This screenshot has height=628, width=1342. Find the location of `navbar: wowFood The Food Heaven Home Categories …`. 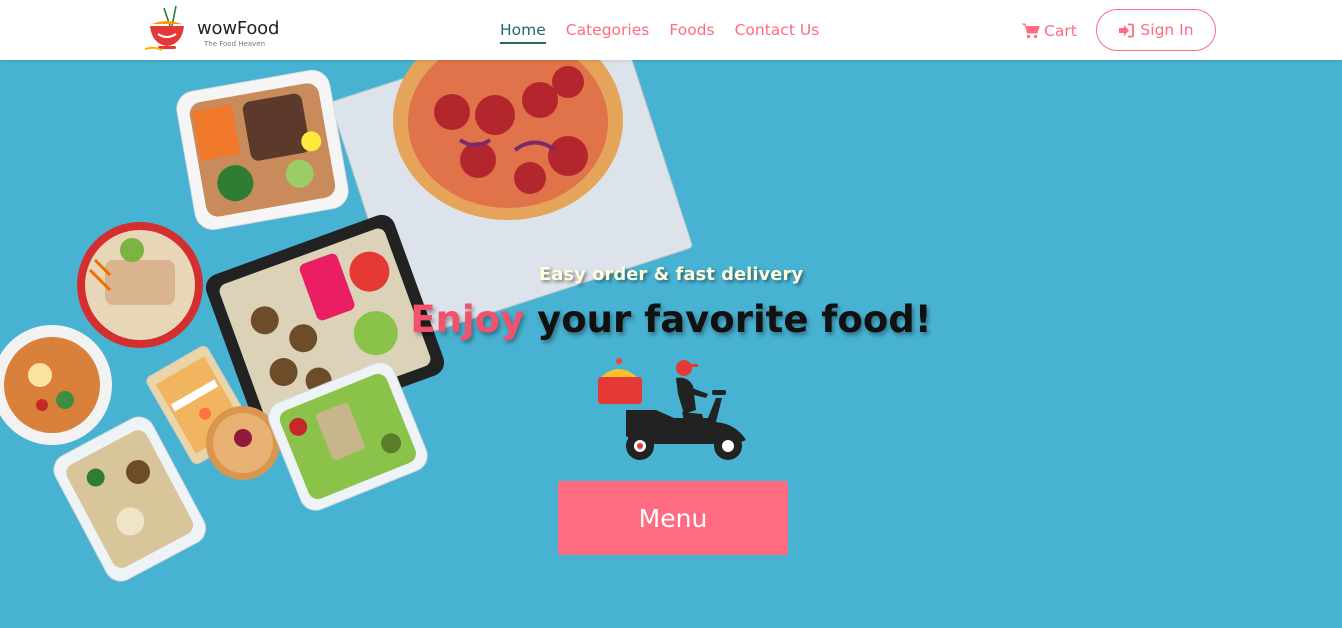

navbar: wowFood The Food Heaven Home Categories … is located at coordinates (671, 30).